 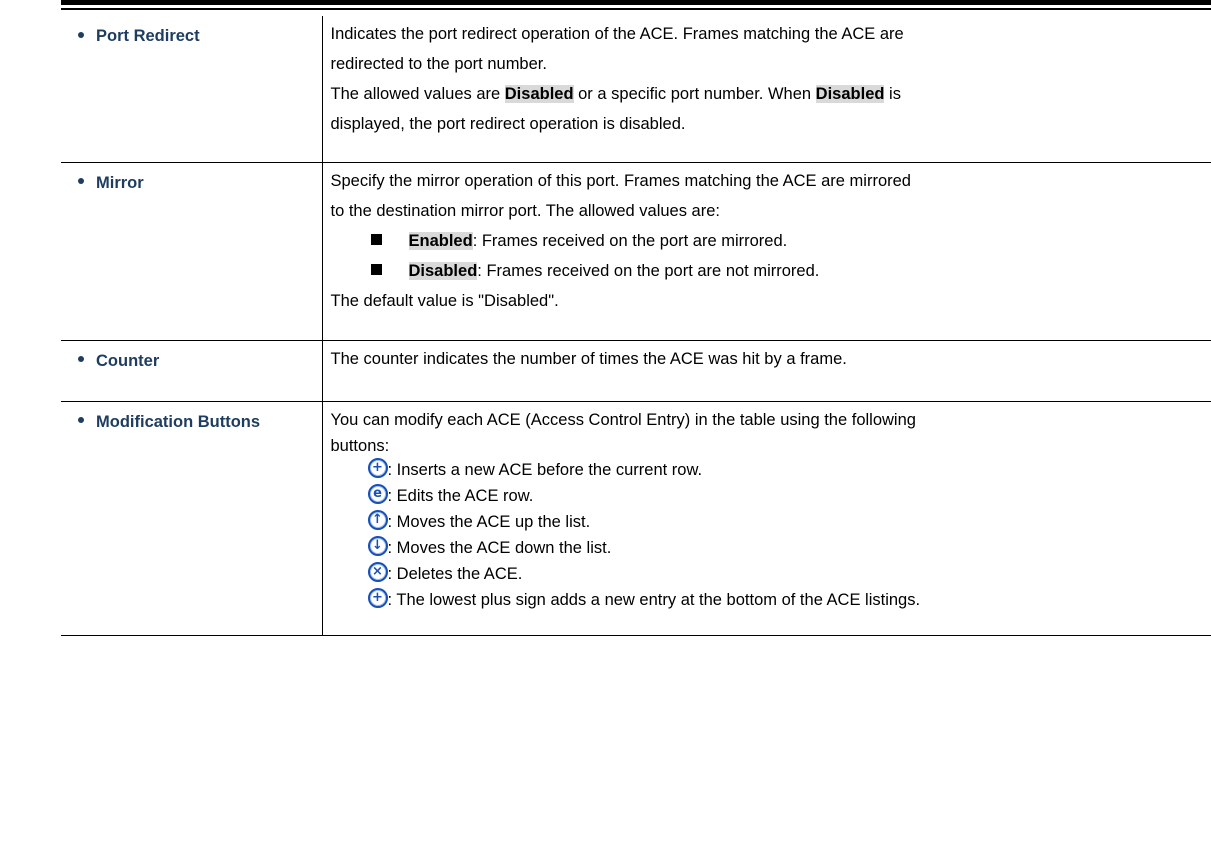 I want to click on keyword: Enabled, so click(x=440, y=240).